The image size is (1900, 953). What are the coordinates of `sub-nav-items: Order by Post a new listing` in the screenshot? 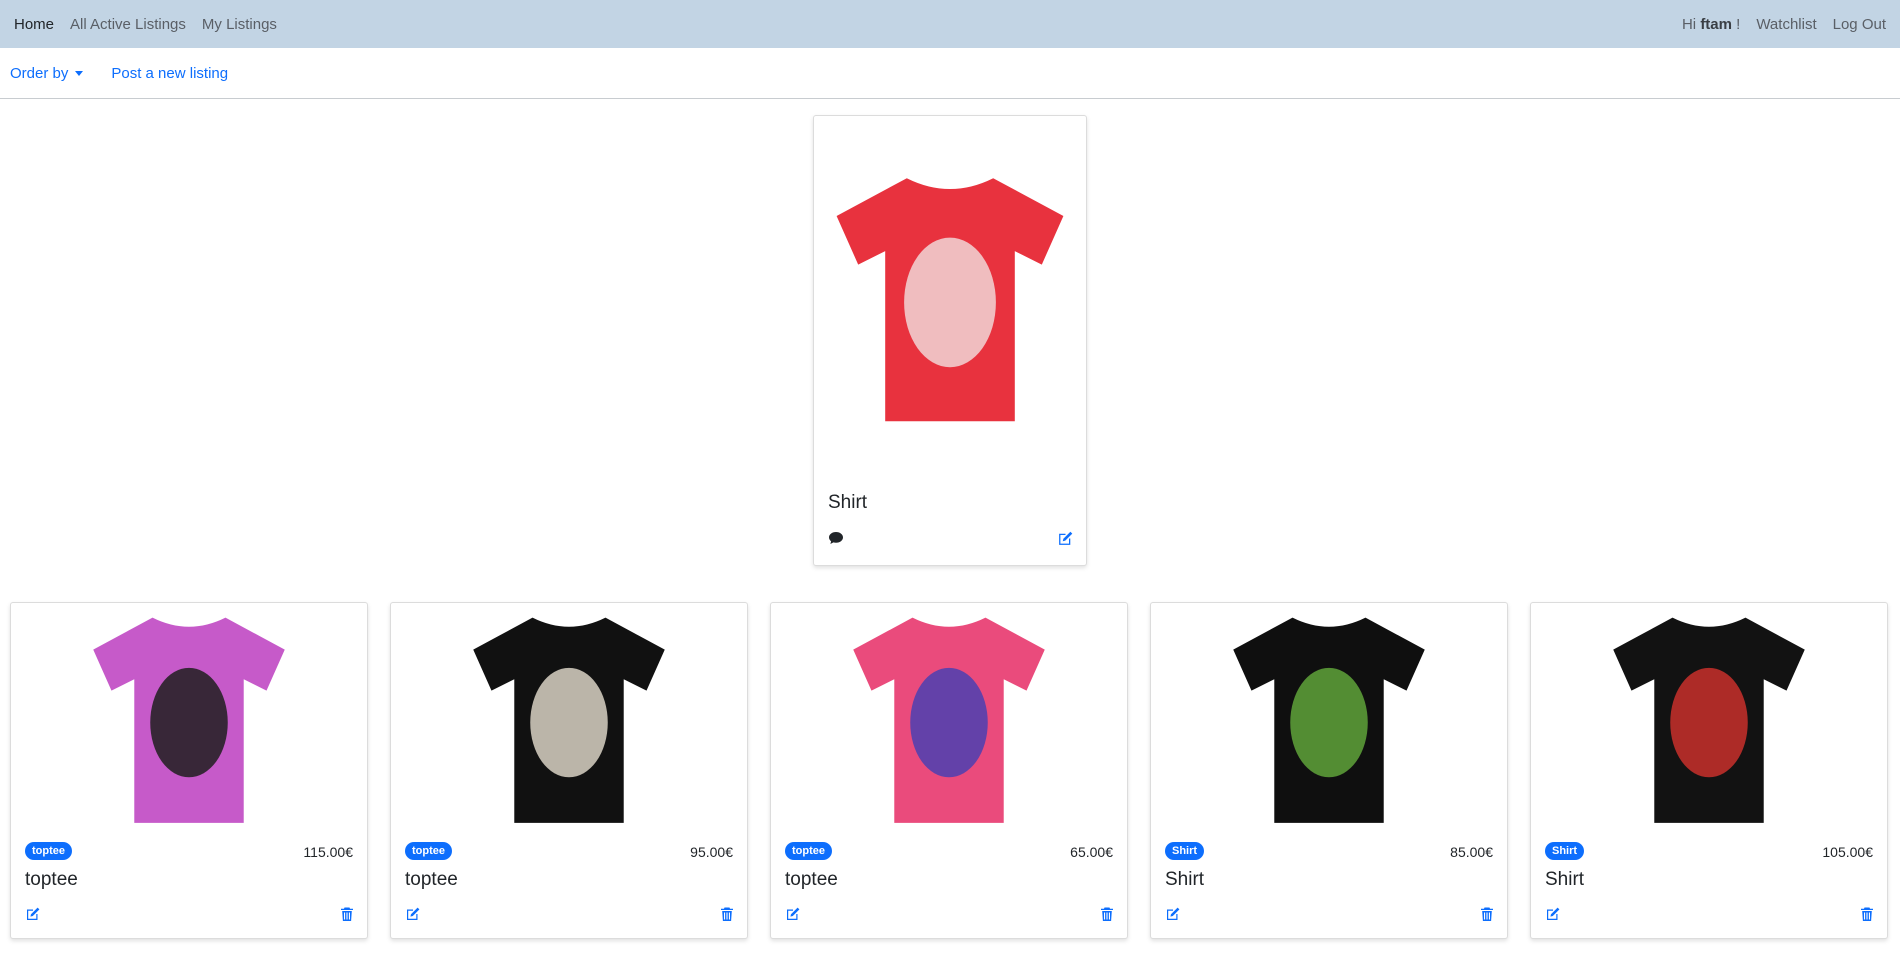 It's located at (119, 73).